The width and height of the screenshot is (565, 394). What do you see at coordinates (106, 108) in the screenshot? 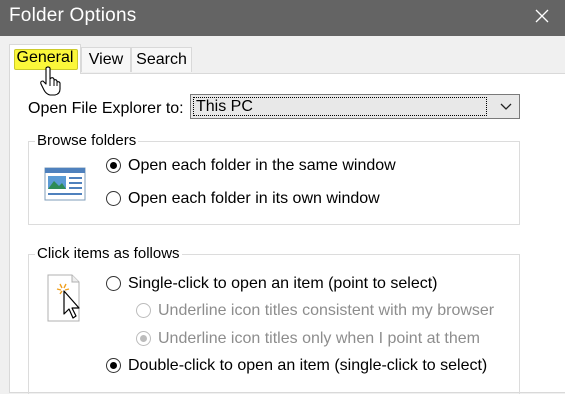
I see `open-explorer-label: Open File Explorer to:` at bounding box center [106, 108].